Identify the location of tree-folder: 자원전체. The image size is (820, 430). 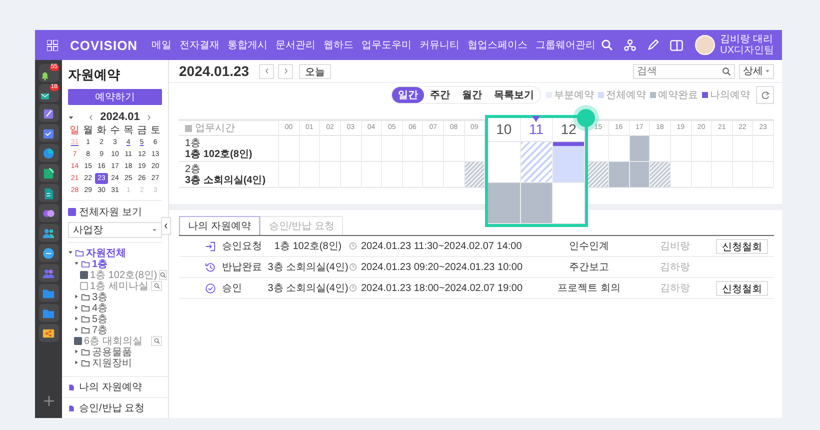
(106, 253).